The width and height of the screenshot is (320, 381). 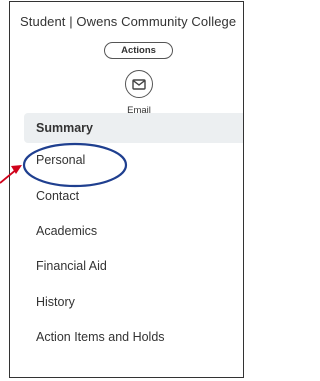 What do you see at coordinates (133, 128) in the screenshot?
I see `nav-item-summary: Summary` at bounding box center [133, 128].